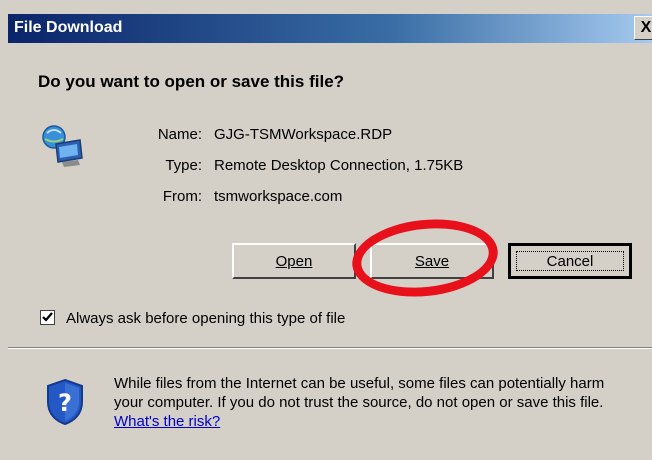  Describe the element at coordinates (182, 196) in the screenshot. I see `from-label: From:` at that location.